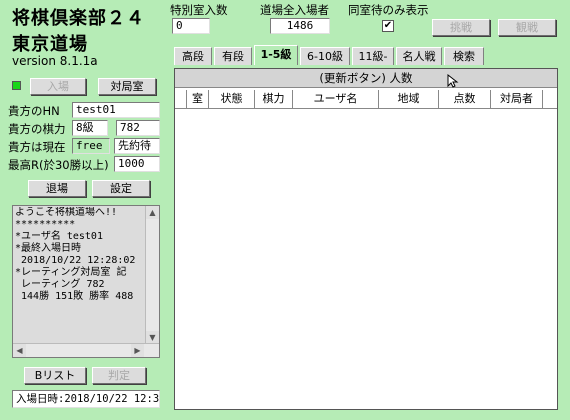 The width and height of the screenshot is (570, 420). What do you see at coordinates (465, 99) in the screenshot?
I see `column-header-points: 点数` at bounding box center [465, 99].